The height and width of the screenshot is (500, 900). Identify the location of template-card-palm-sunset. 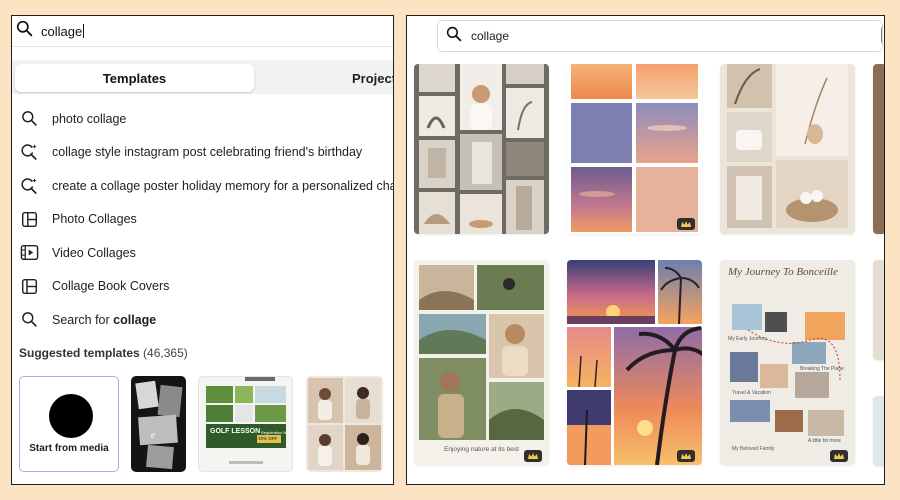
(634, 362).